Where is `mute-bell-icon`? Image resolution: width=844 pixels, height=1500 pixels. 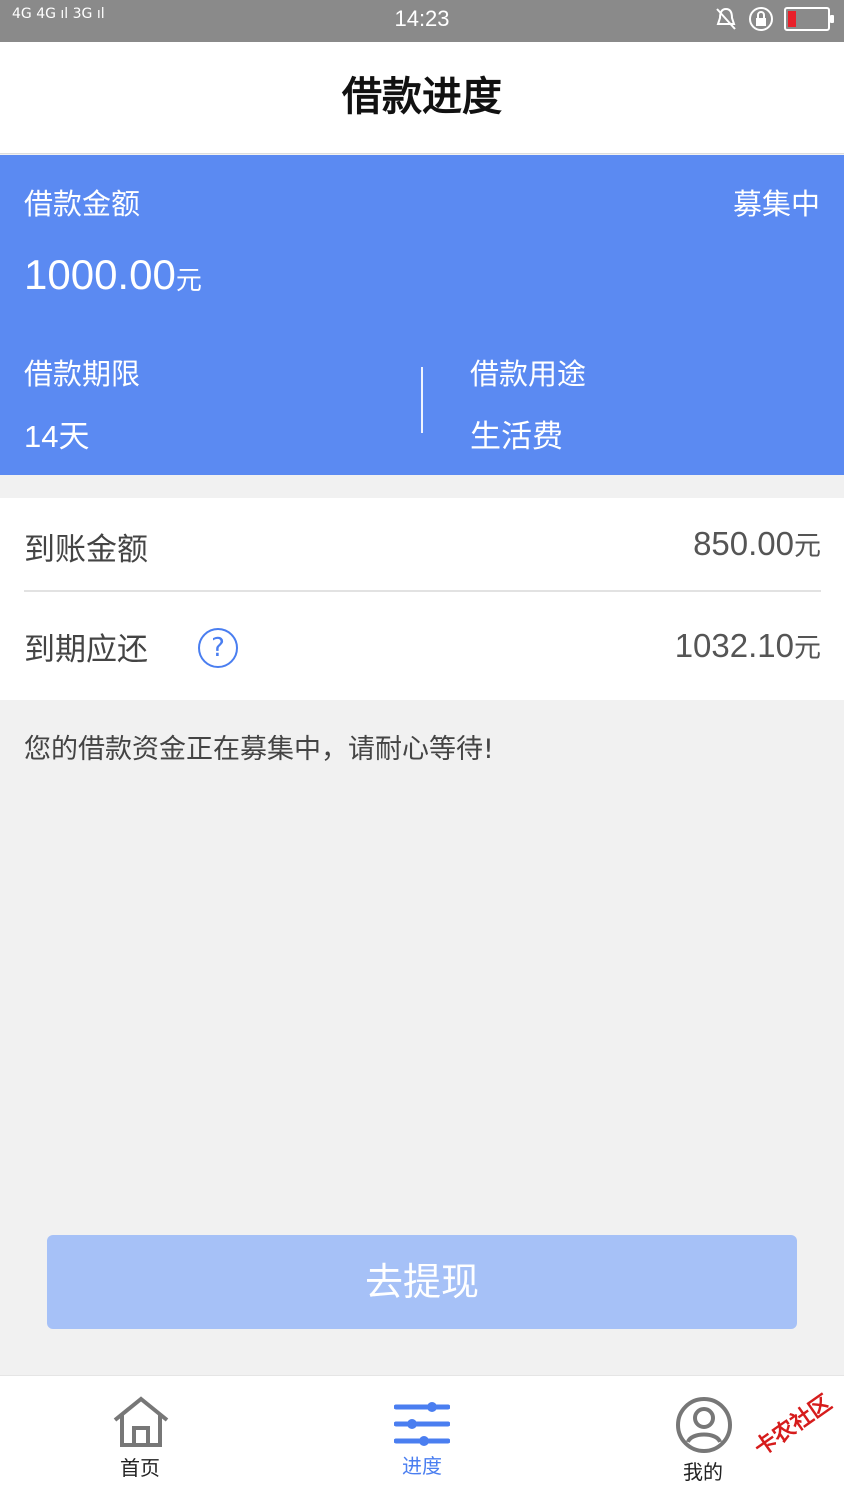 mute-bell-icon is located at coordinates (726, 18).